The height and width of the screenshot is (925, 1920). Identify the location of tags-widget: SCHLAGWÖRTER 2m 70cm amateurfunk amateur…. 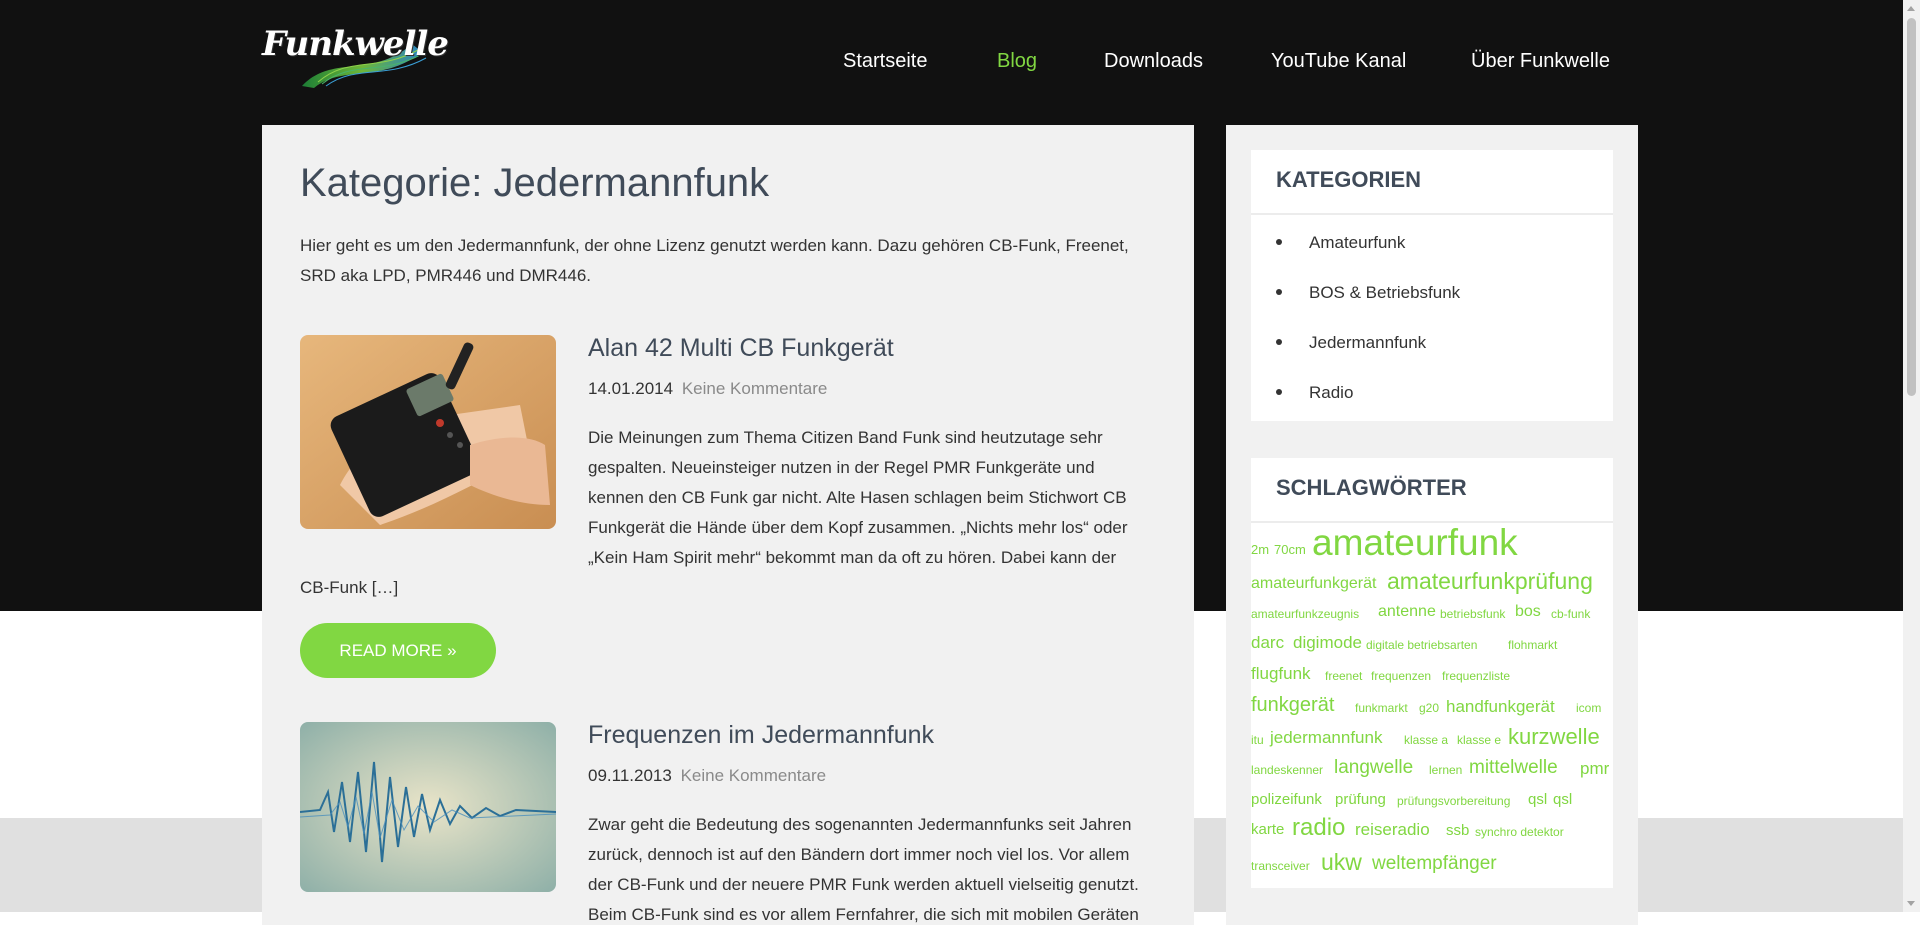
(1432, 673).